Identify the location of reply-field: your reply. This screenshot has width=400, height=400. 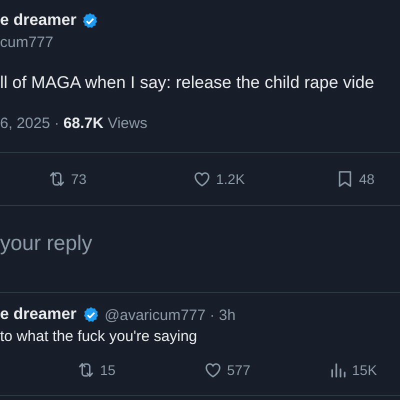
(150, 244).